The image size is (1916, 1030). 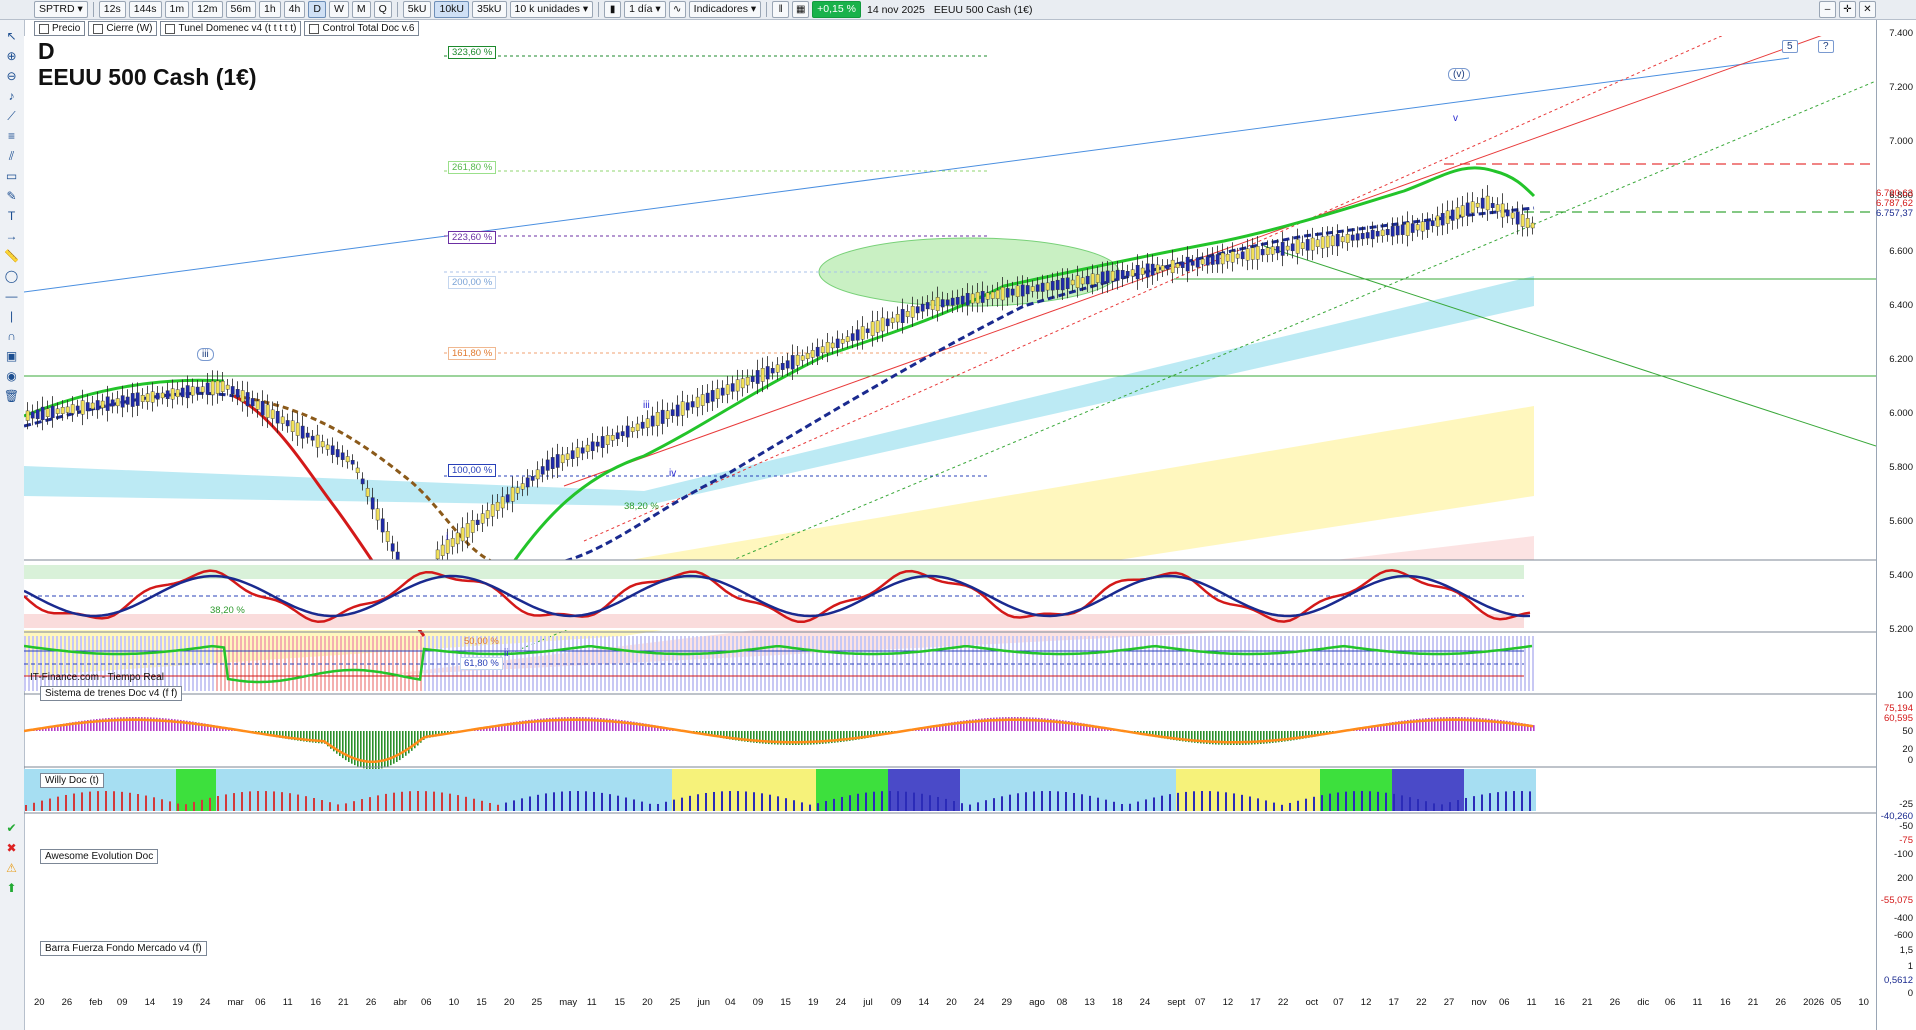 What do you see at coordinates (205, 354) in the screenshot?
I see `wave-label-iii-left: iii` at bounding box center [205, 354].